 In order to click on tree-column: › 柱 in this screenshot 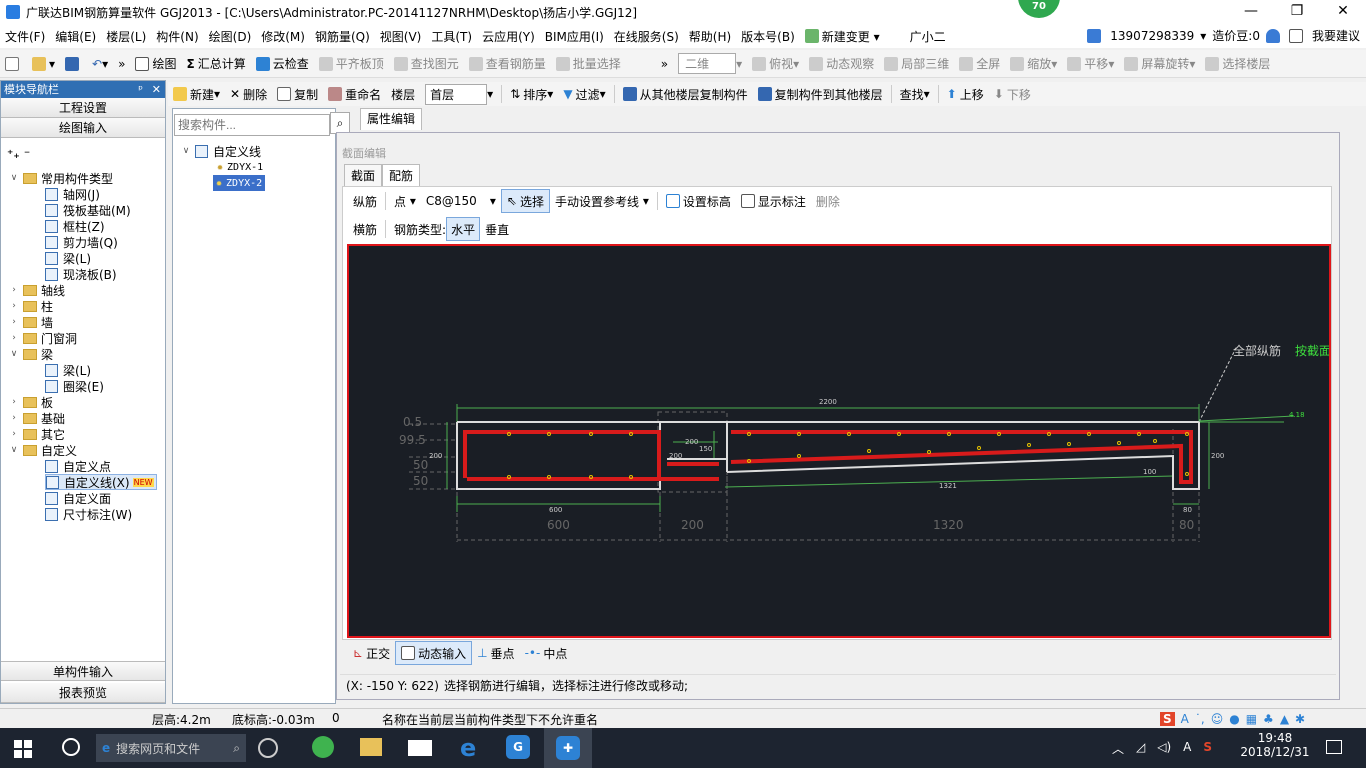, I will do `click(31, 306)`.